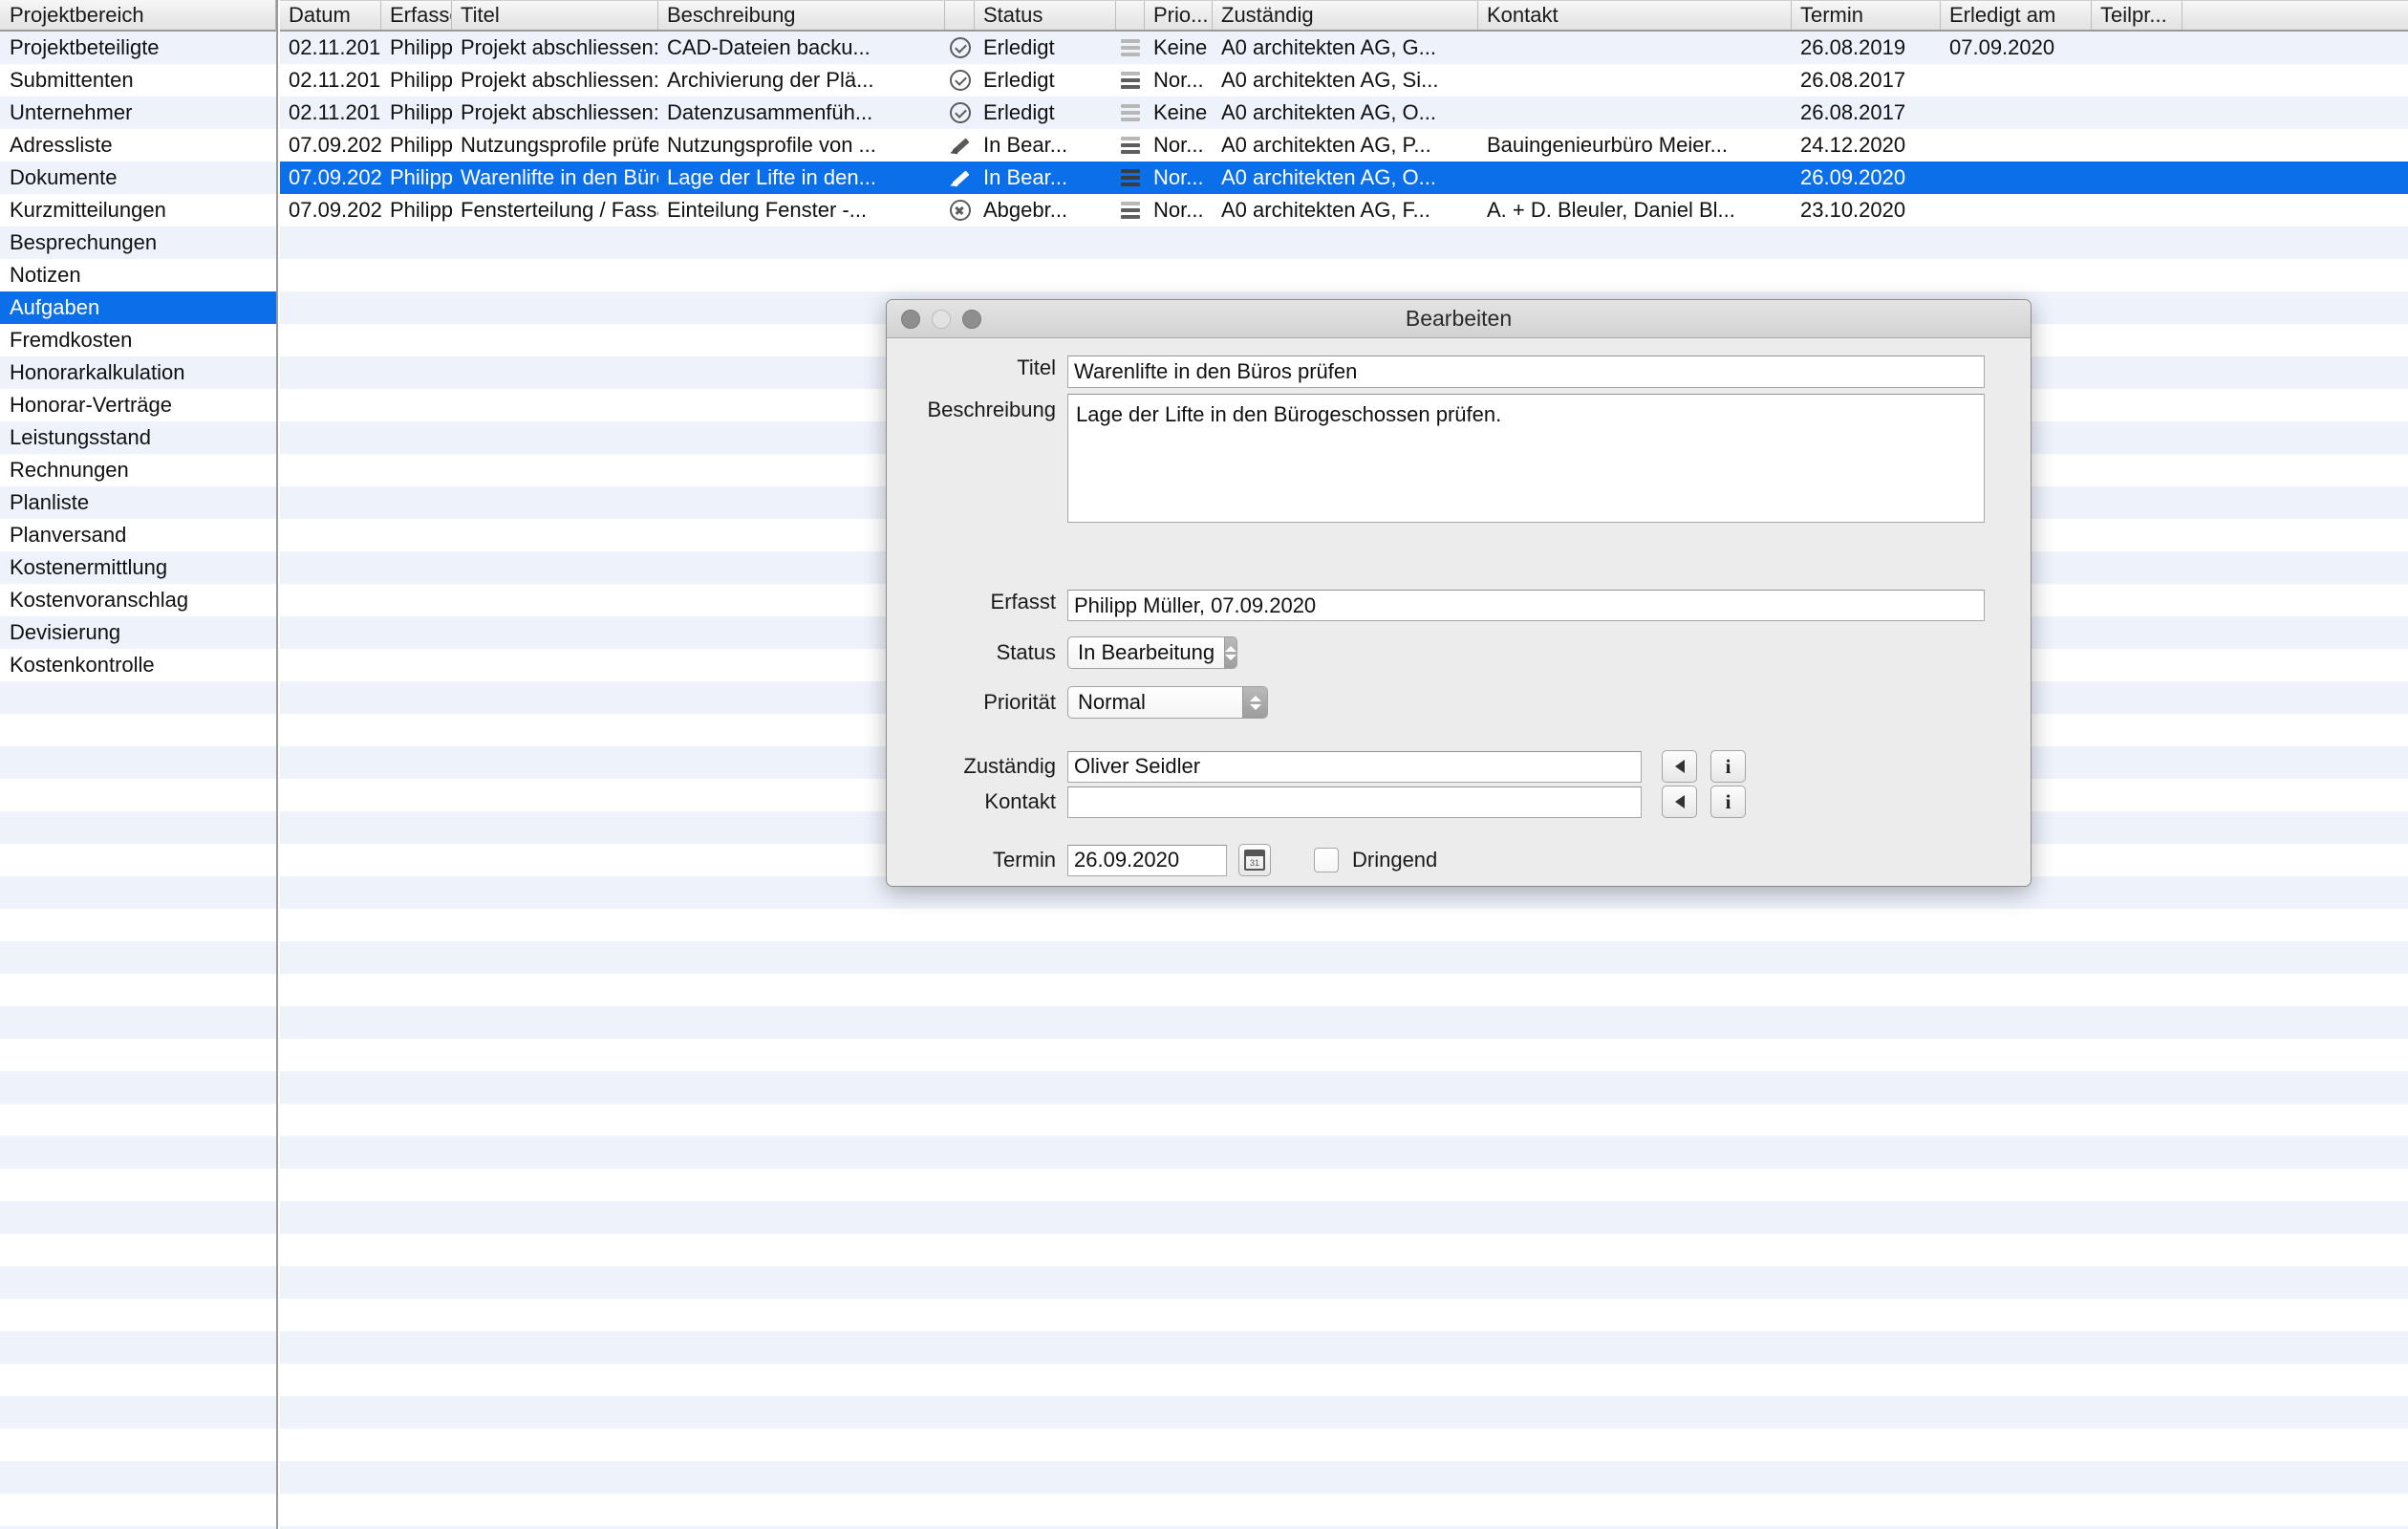  What do you see at coordinates (138, 275) in the screenshot?
I see `sidebar-item-notizen: Notizen` at bounding box center [138, 275].